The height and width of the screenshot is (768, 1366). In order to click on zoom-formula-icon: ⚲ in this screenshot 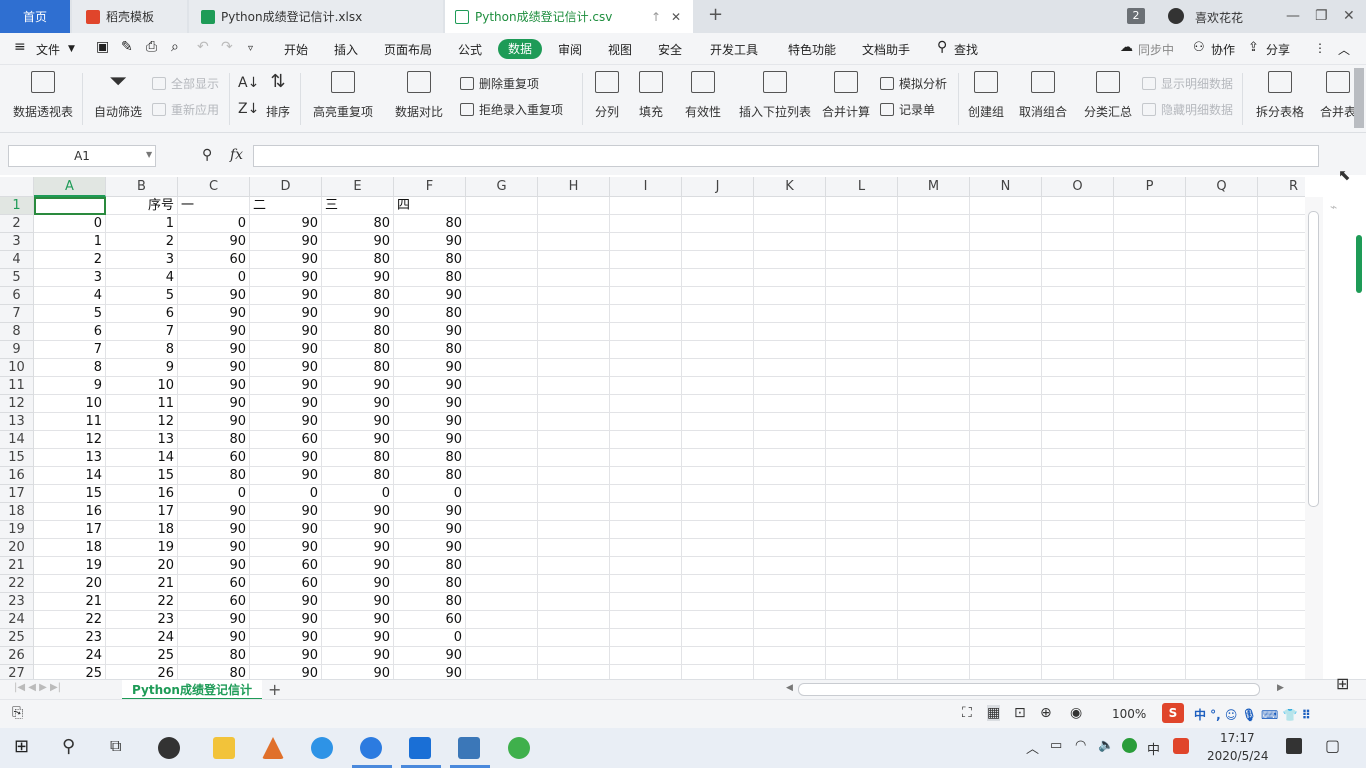, I will do `click(207, 155)`.